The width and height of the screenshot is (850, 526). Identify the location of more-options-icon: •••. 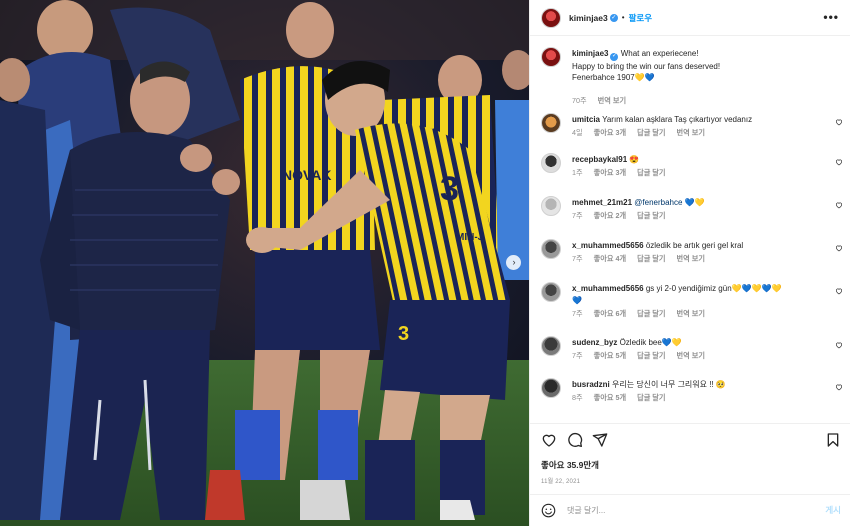
(831, 17).